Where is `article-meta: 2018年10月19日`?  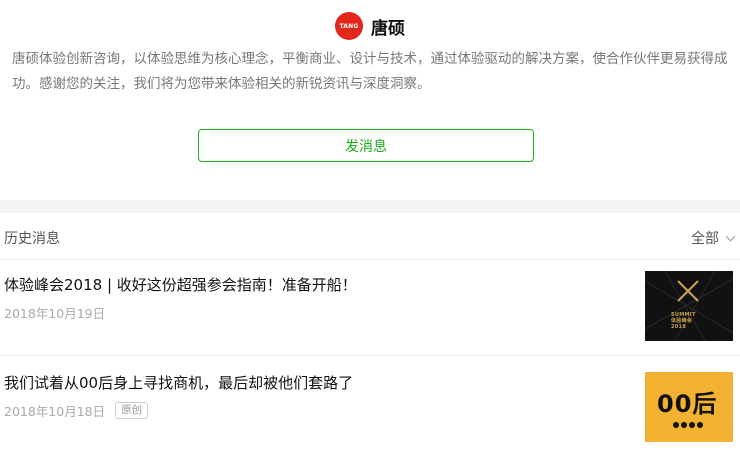 article-meta: 2018年10月19日 is located at coordinates (54, 312).